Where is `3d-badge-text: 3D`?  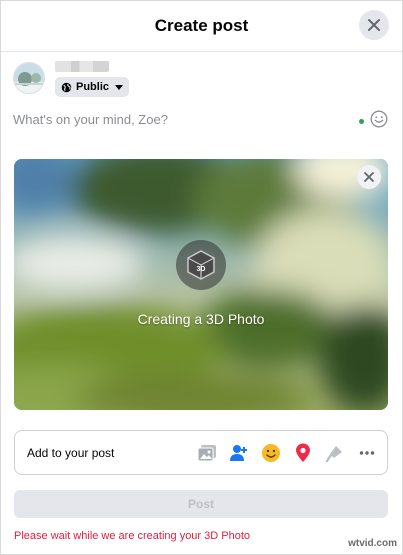
3d-badge-text: 3D is located at coordinates (201, 269).